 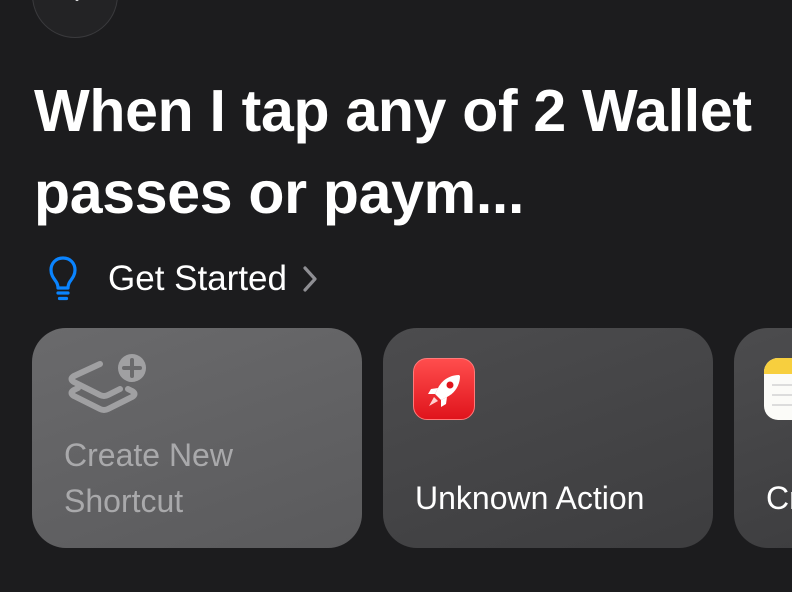 What do you see at coordinates (530, 498) in the screenshot?
I see `card-label: Unknown Action` at bounding box center [530, 498].